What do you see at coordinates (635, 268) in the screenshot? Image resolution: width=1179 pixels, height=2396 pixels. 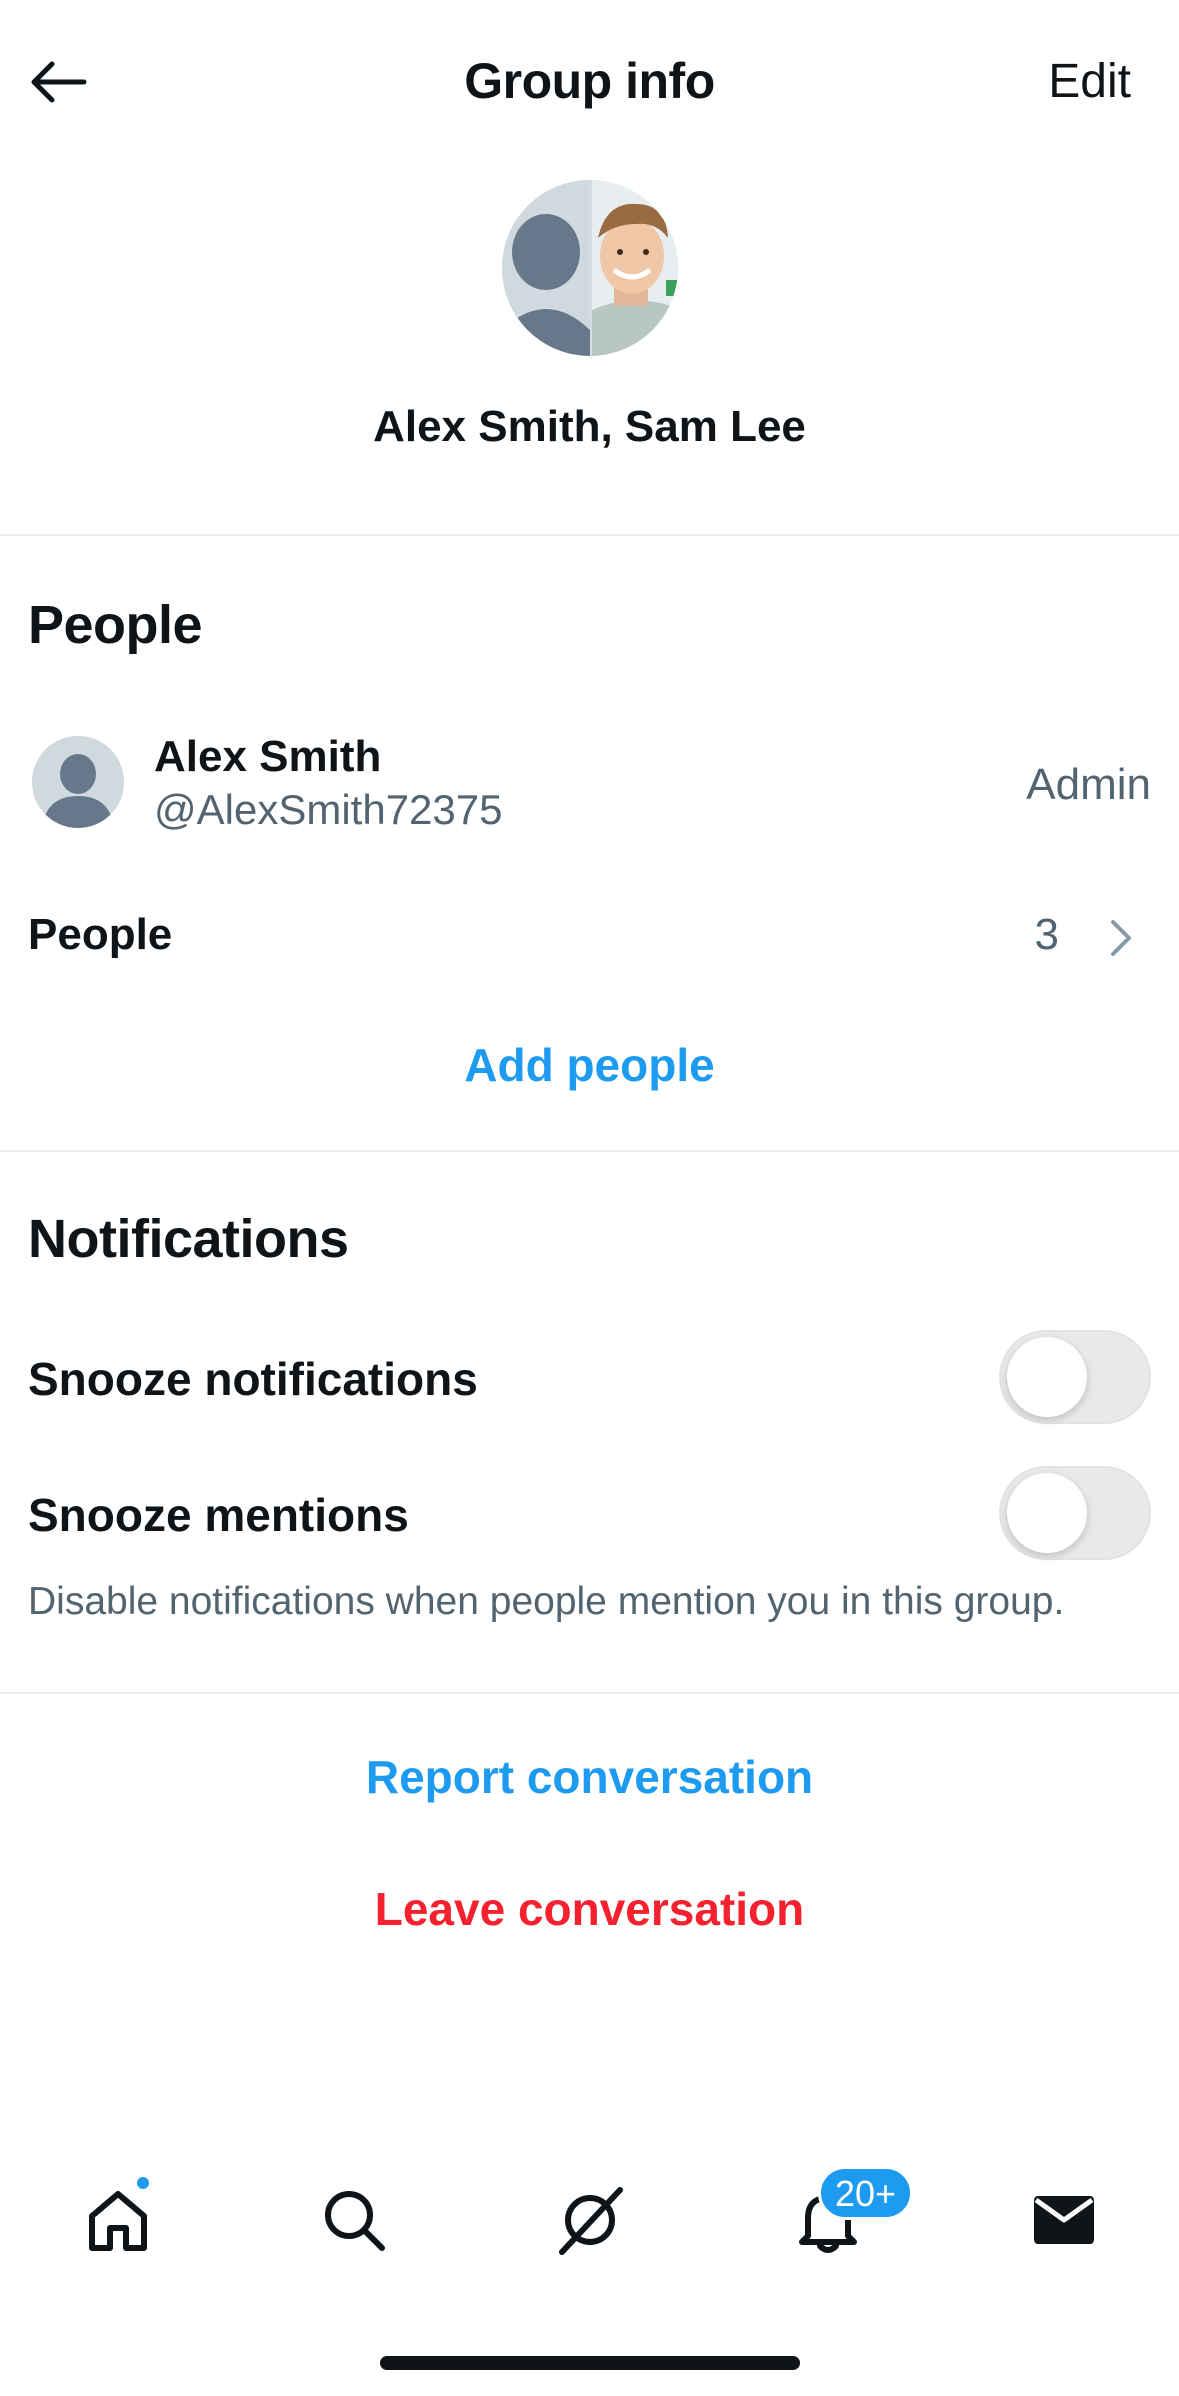 I see `user-photo-half` at bounding box center [635, 268].